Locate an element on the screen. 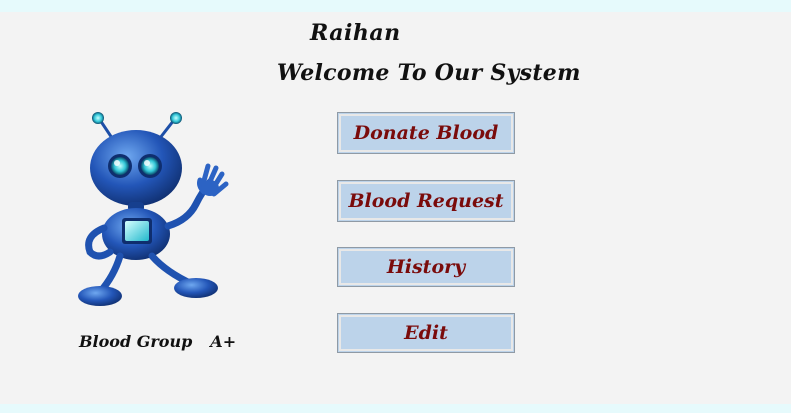 This screenshot has height=413, width=791. username-label: Raihan is located at coordinates (355, 33).